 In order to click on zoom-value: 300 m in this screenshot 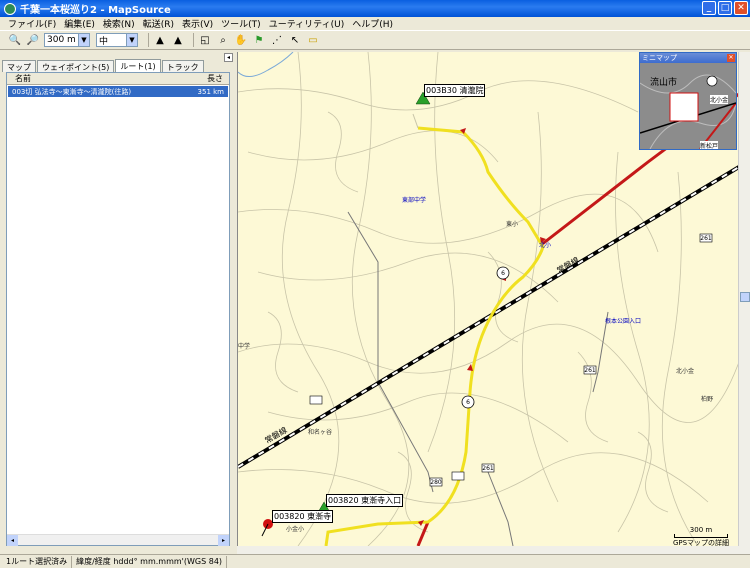, I will do `click(61, 40)`.